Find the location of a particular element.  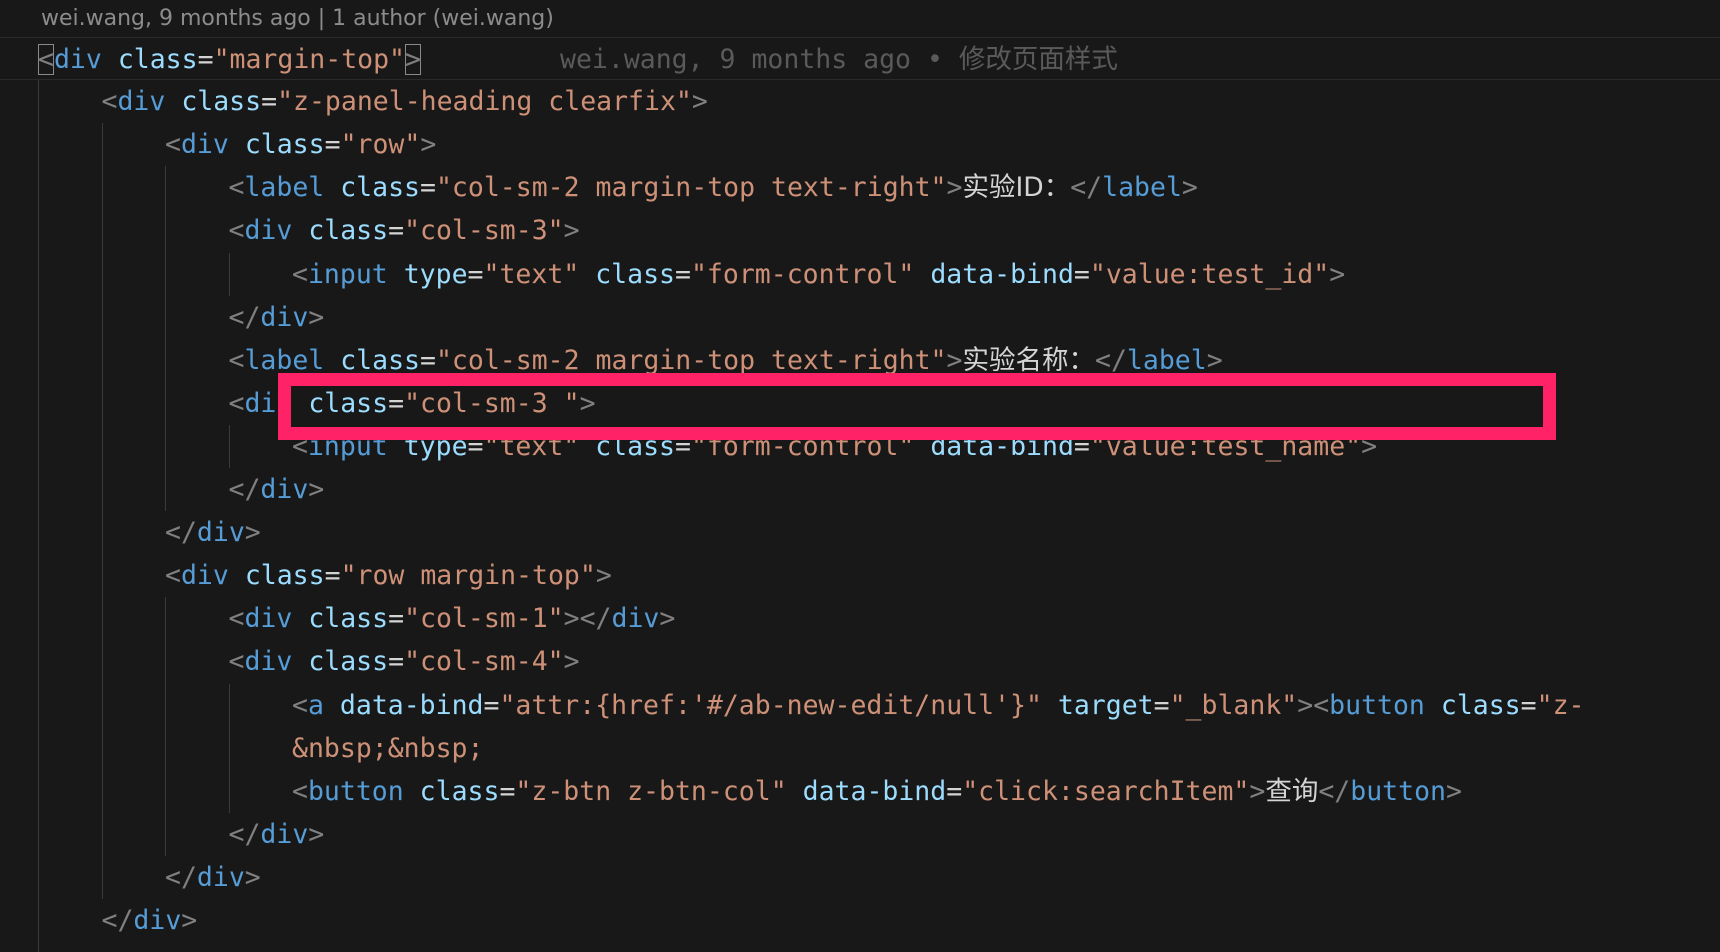

code-line: <div class="row margin-top"> is located at coordinates (860, 575).